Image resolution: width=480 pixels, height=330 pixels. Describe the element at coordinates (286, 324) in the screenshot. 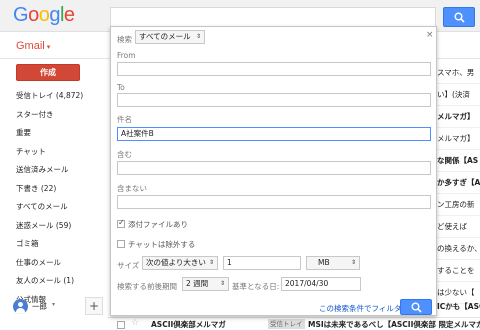

I see `inbox-label-badge: 受信トレイ` at that location.